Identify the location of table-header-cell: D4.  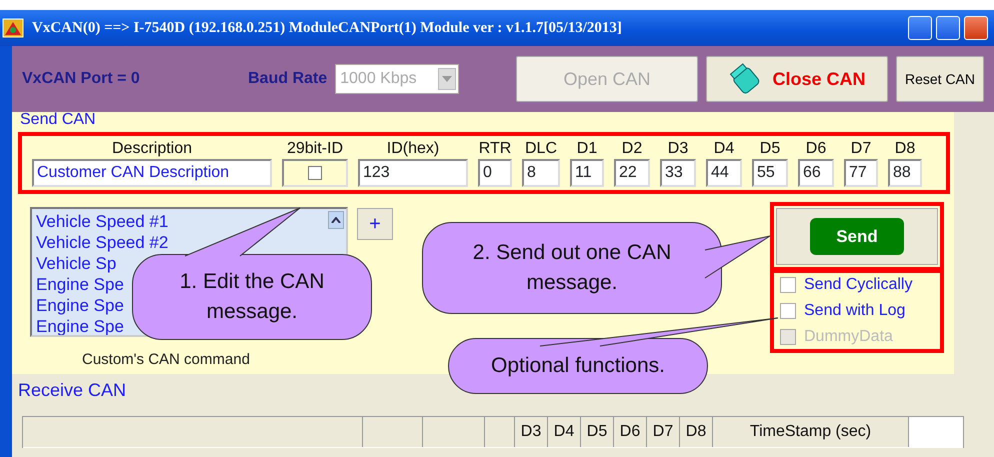
(564, 432).